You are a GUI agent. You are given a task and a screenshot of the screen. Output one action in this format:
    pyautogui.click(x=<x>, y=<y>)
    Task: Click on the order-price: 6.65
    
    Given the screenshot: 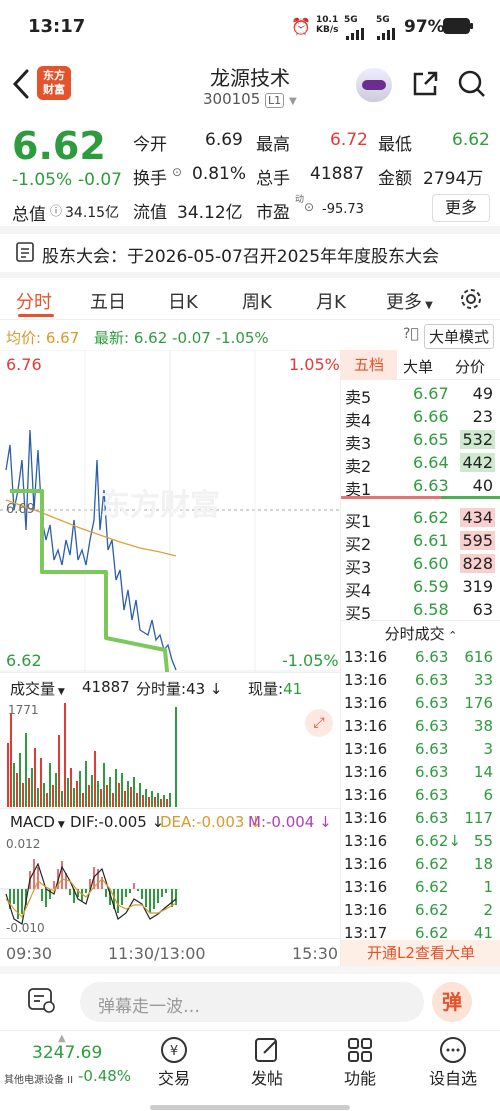 What is the action you would take?
    pyautogui.click(x=431, y=439)
    